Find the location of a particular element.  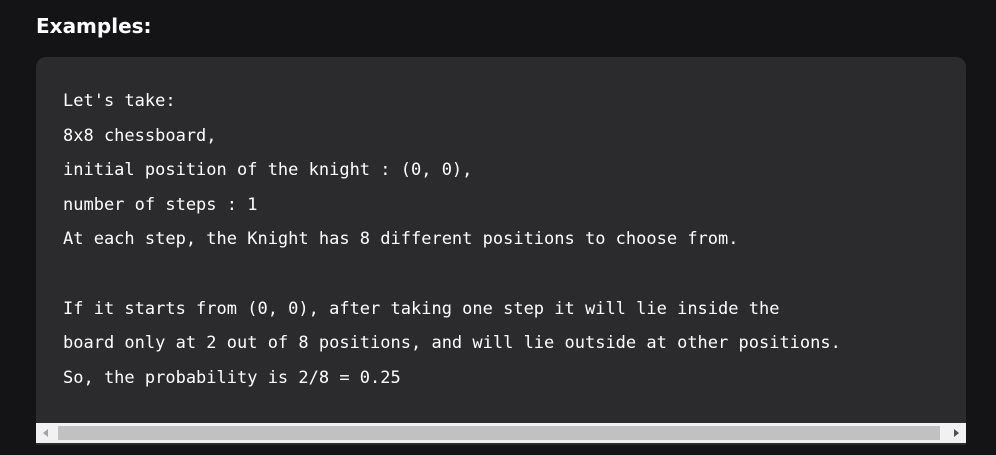

scrollbar-thumb is located at coordinates (499, 433).